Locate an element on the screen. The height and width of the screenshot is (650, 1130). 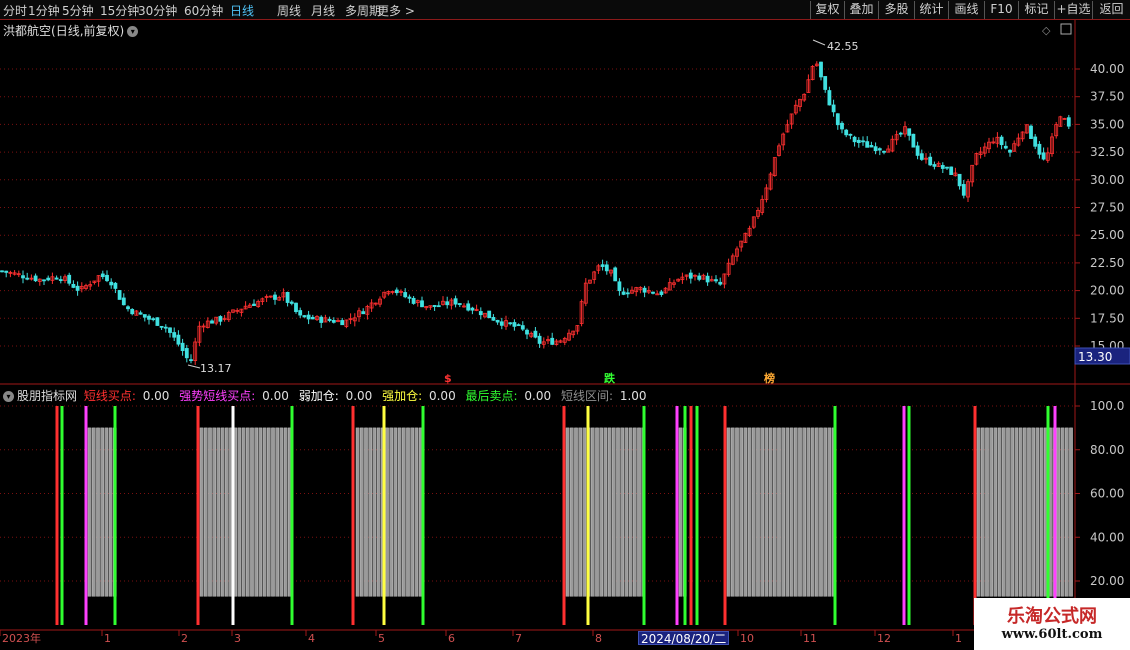
x-label: 7 is located at coordinates (518, 638).